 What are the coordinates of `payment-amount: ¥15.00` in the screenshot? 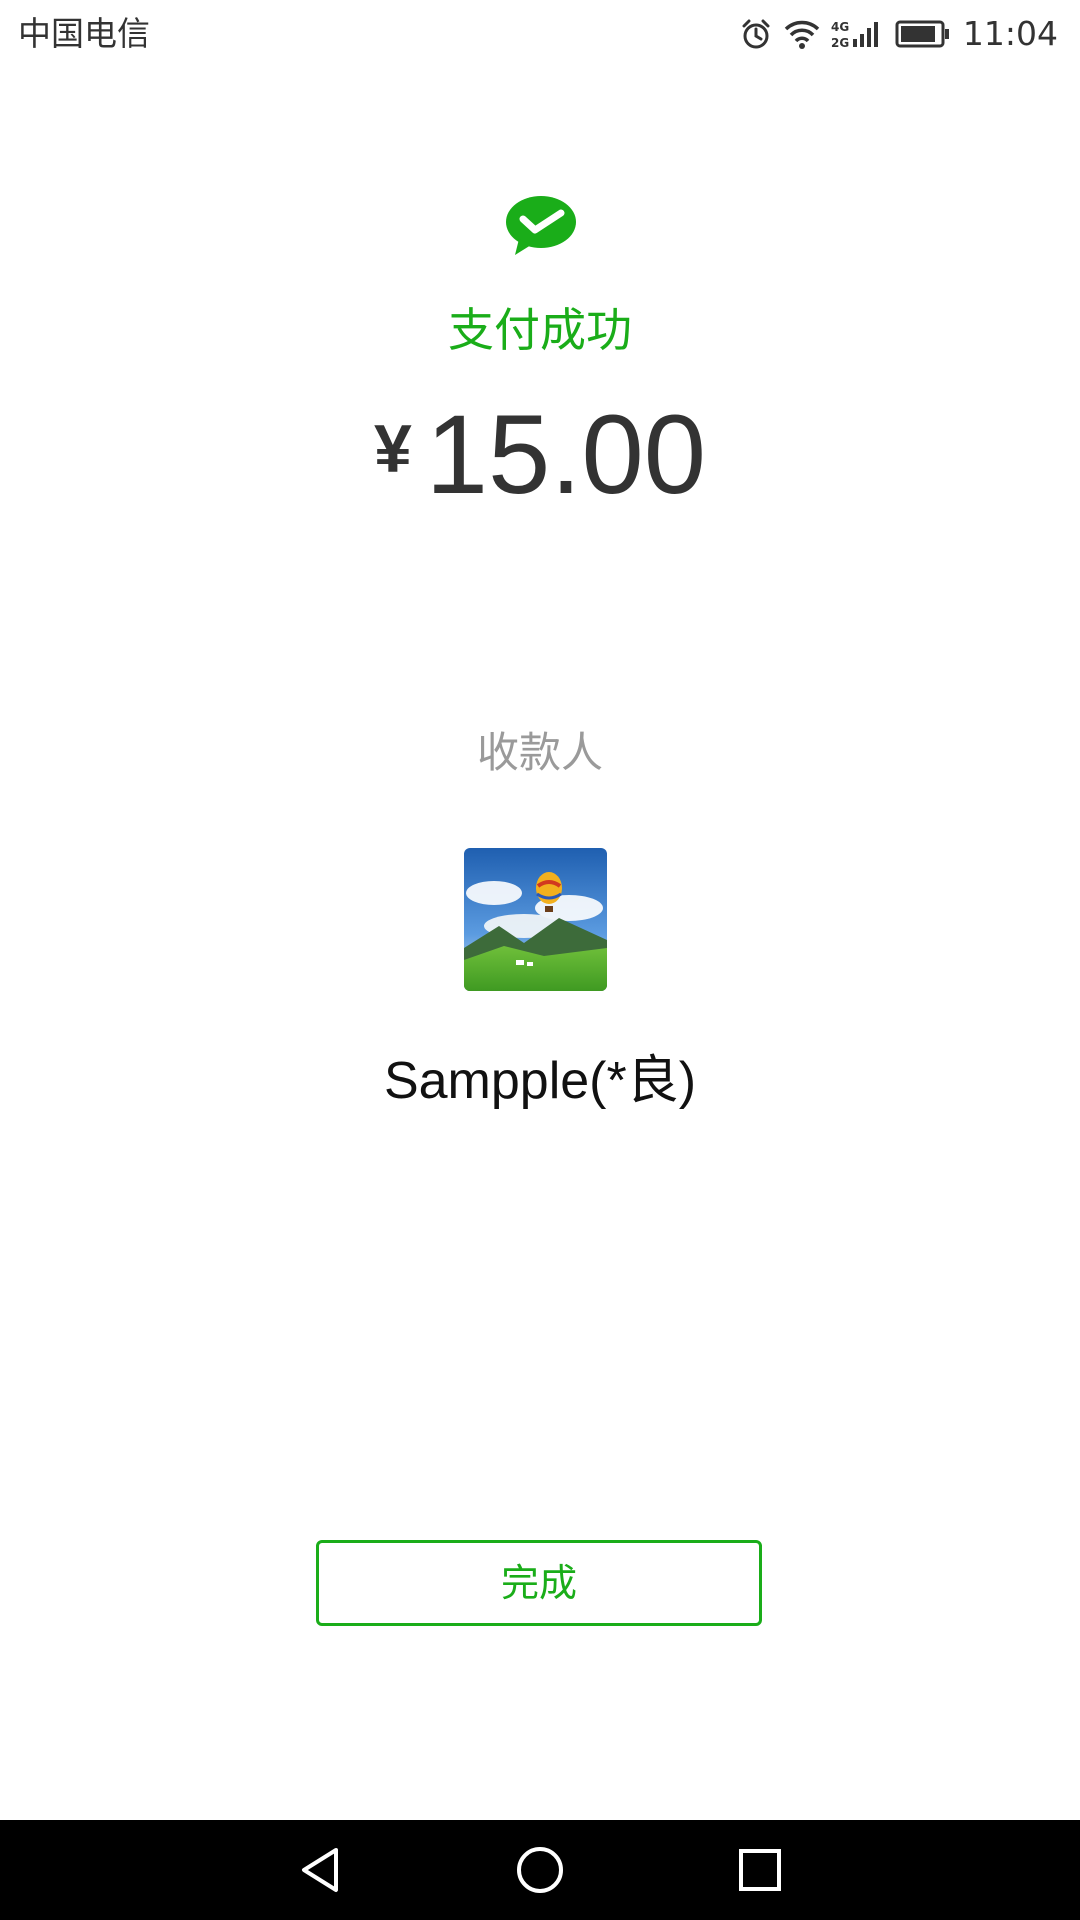 It's located at (540, 471).